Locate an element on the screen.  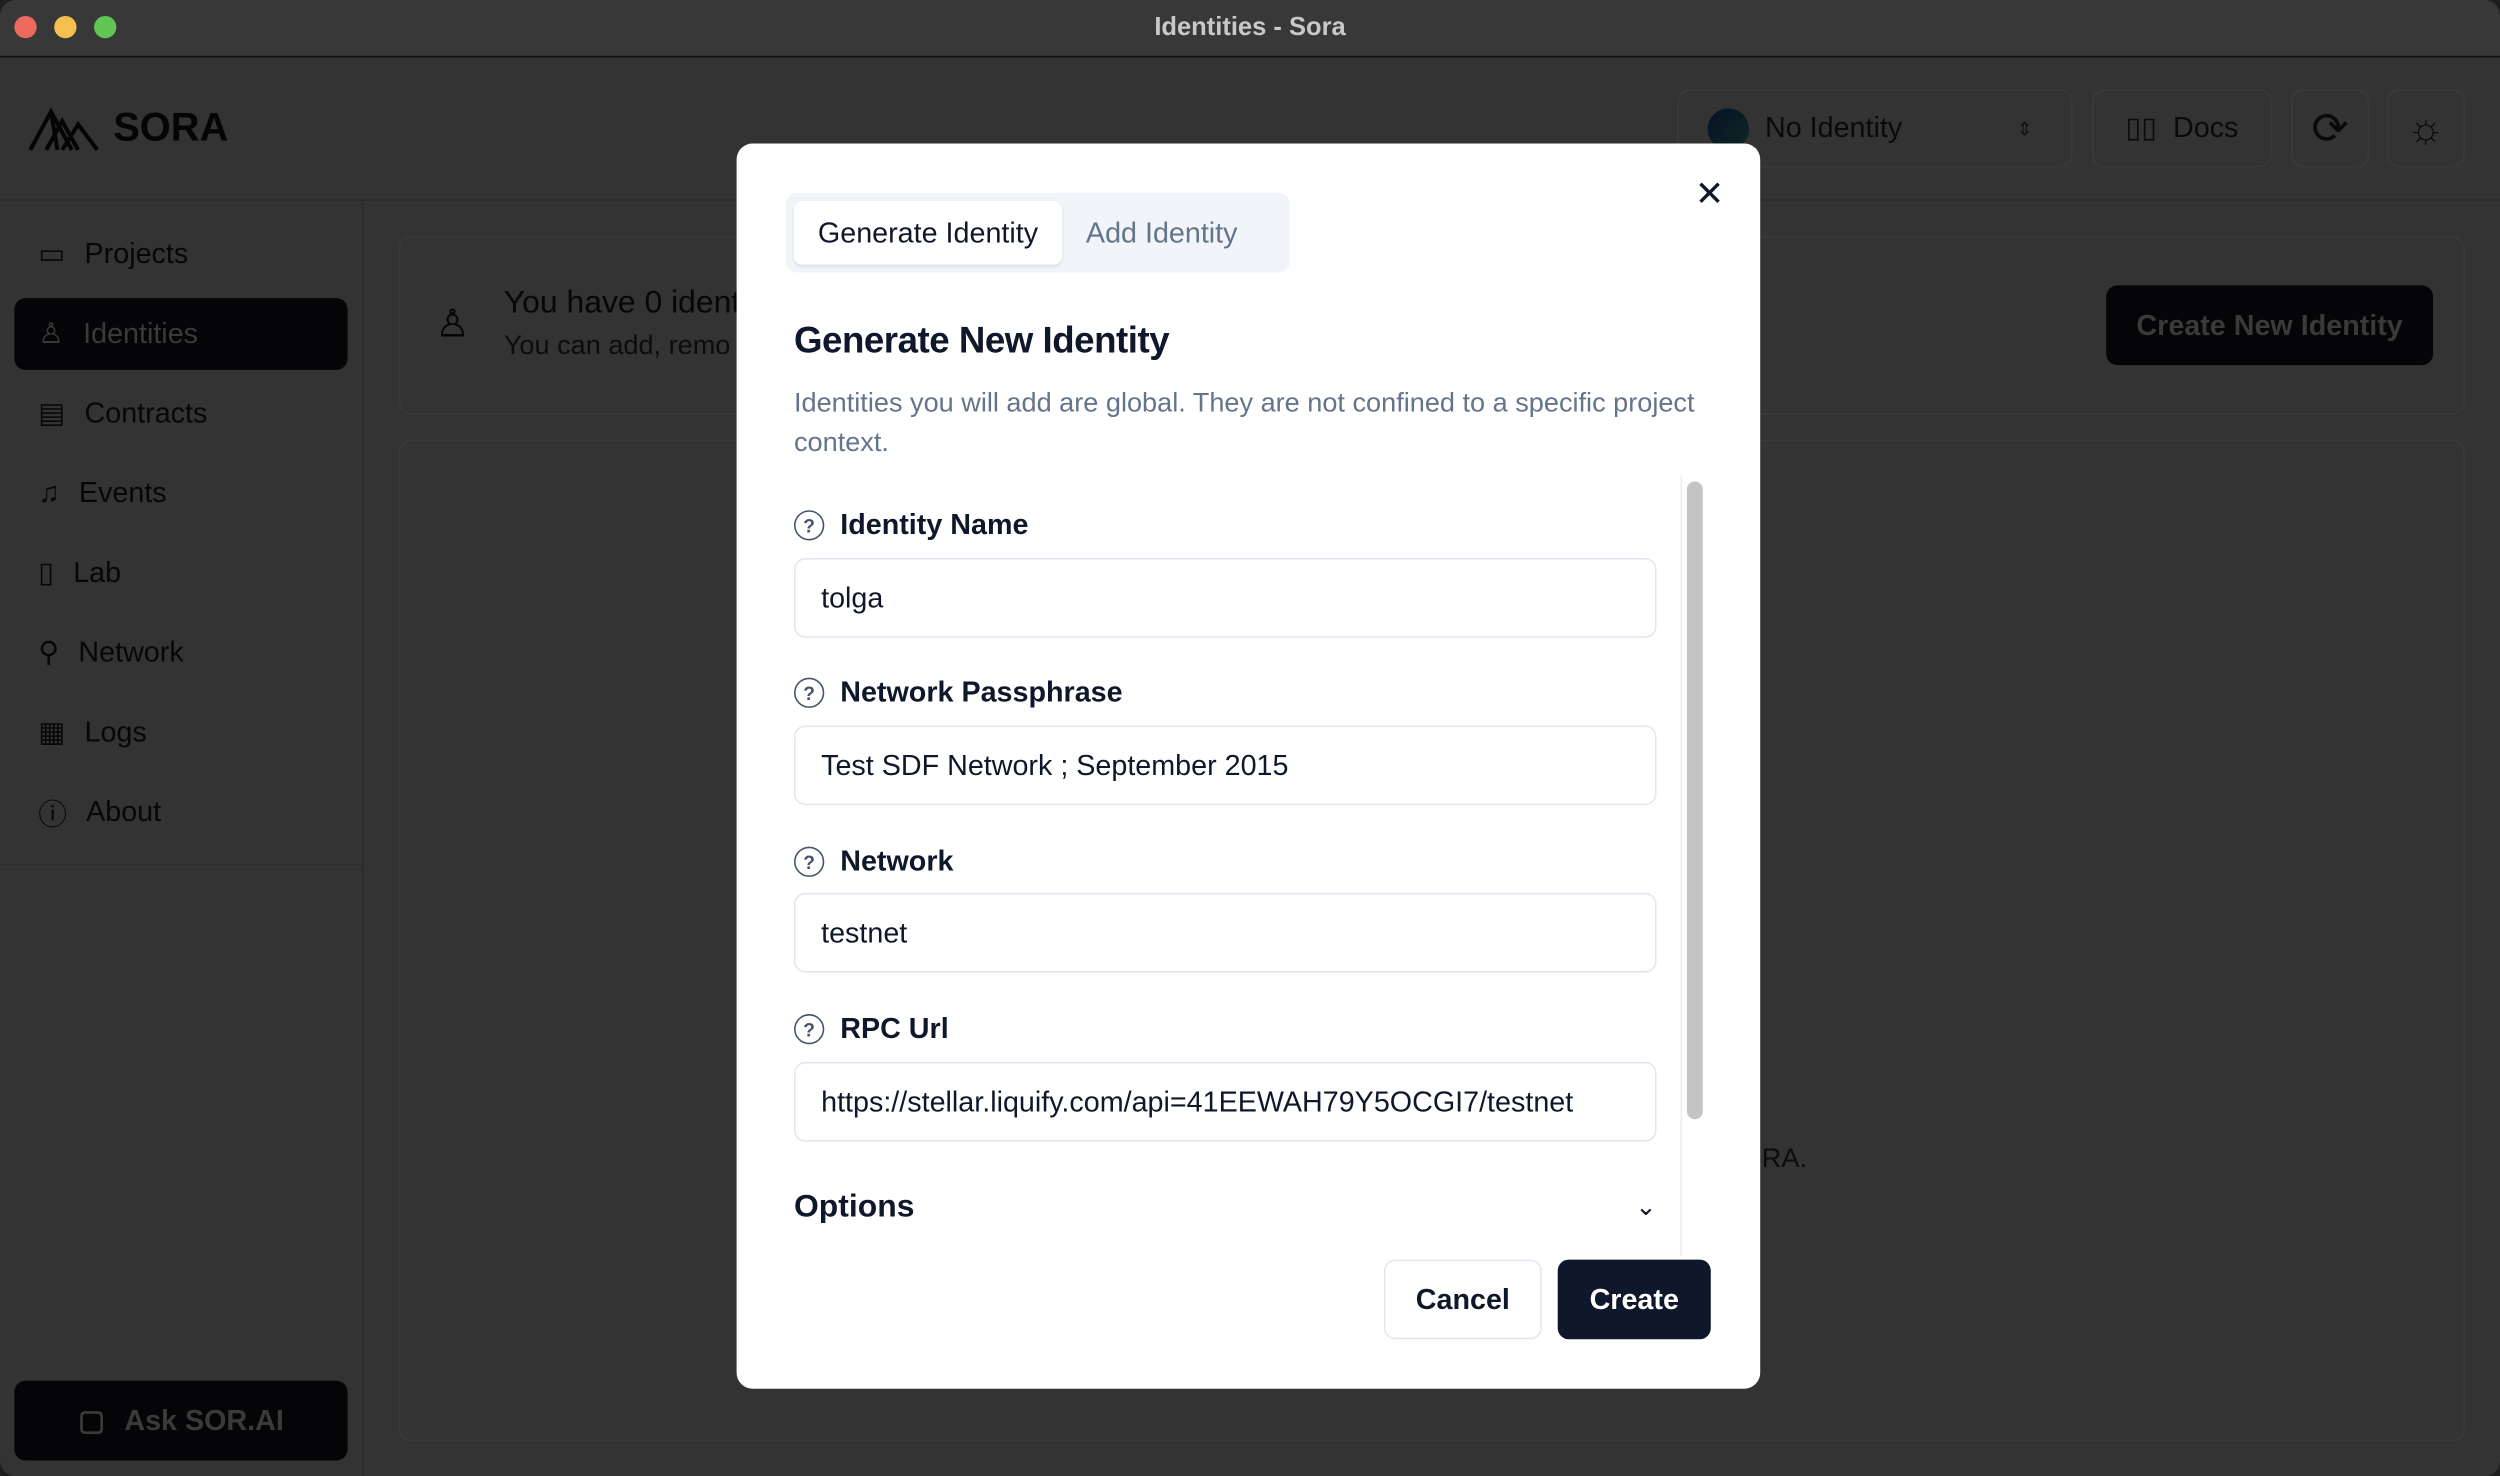
file-icon: ▤ is located at coordinates (52, 413).